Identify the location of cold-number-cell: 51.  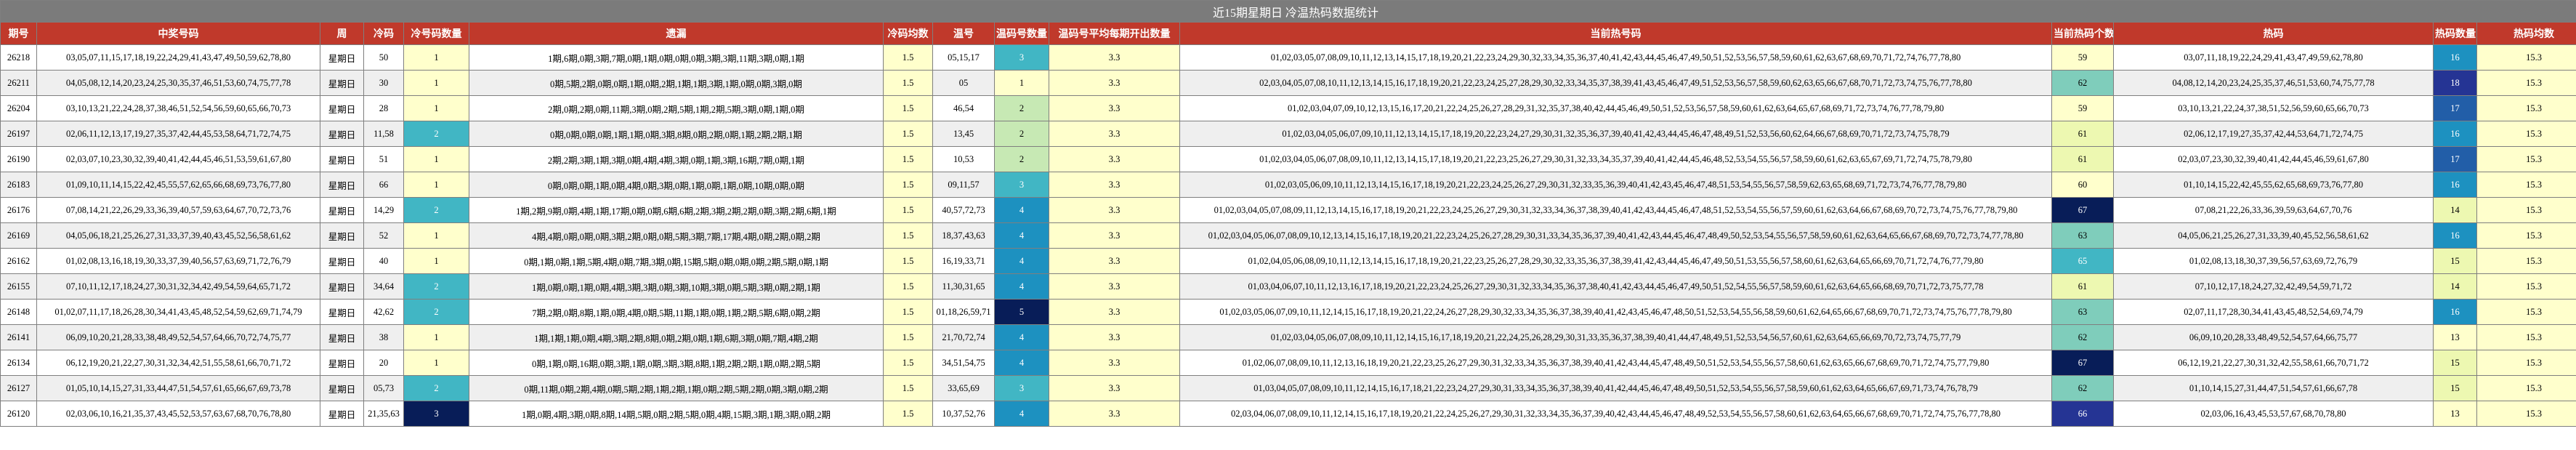
(384, 159).